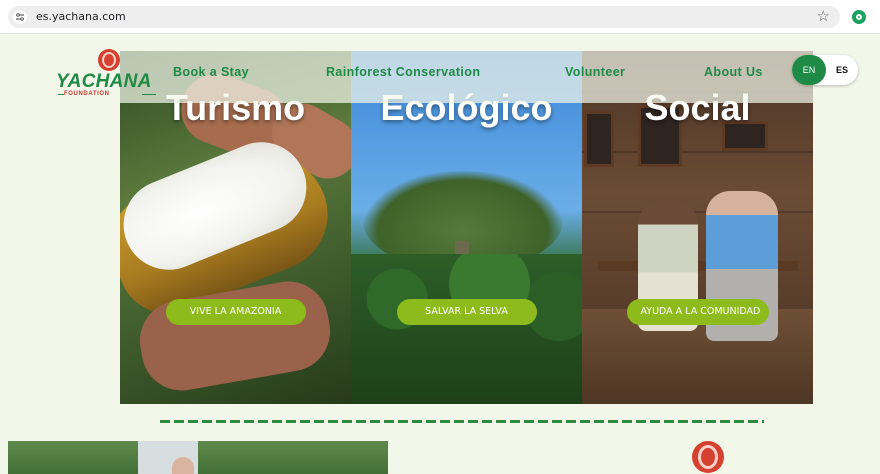 This screenshot has height=474, width=880. I want to click on salvar-la-selva-button: SALVAR LA SELVA, so click(466, 312).